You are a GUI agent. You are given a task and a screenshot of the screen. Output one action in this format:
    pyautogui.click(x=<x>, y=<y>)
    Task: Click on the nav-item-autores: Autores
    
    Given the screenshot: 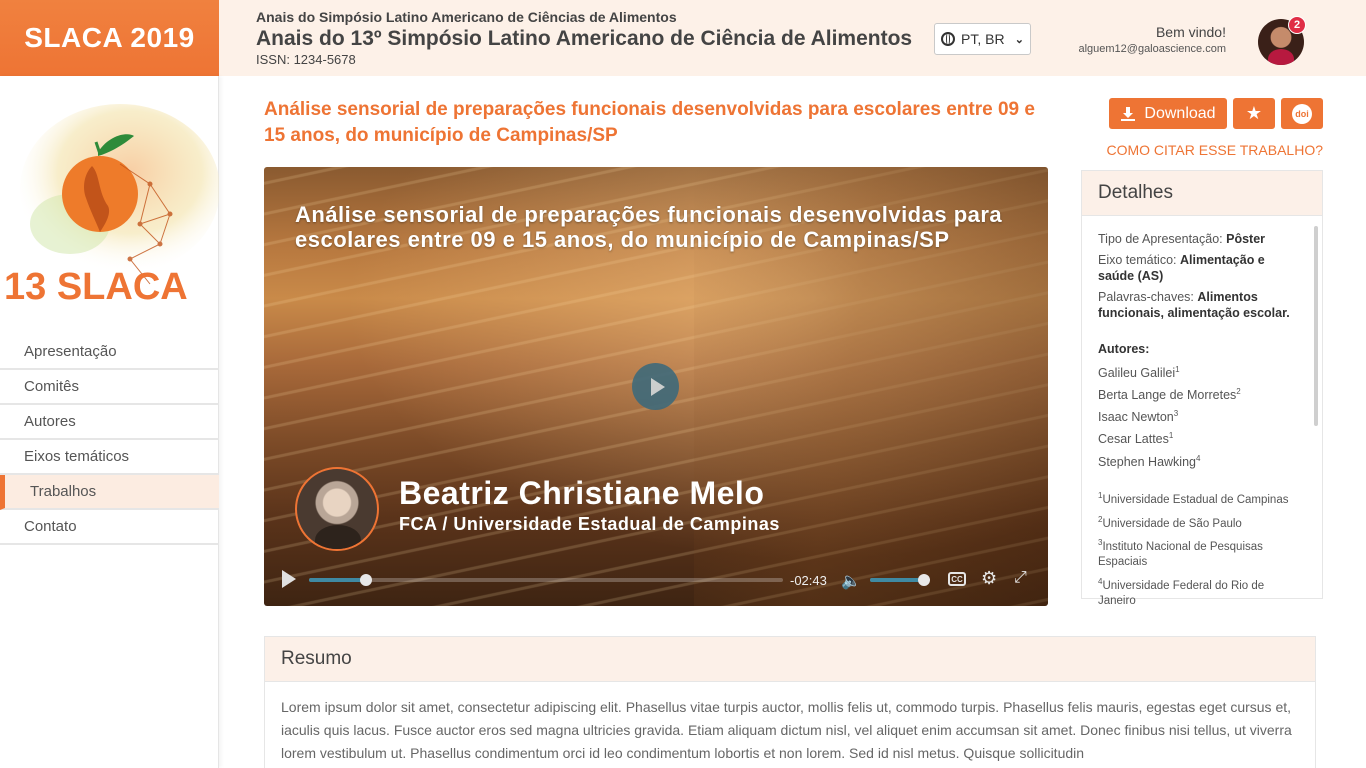 What is the action you would take?
    pyautogui.click(x=109, y=422)
    